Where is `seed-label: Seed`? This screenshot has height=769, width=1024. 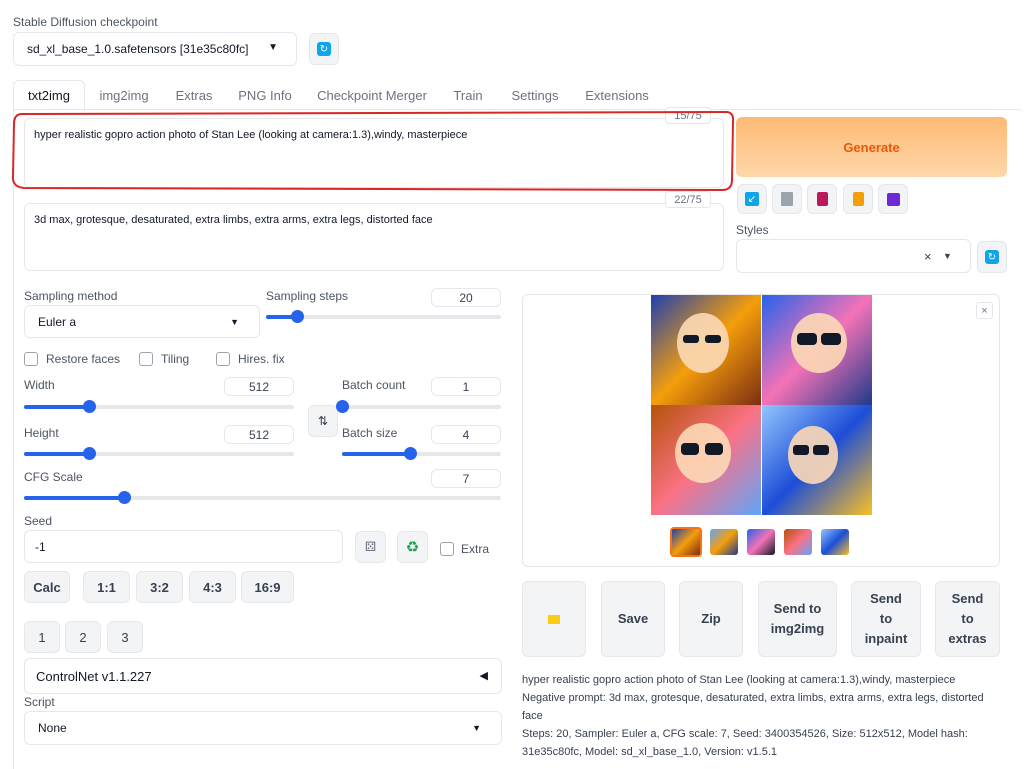 seed-label: Seed is located at coordinates (38, 521).